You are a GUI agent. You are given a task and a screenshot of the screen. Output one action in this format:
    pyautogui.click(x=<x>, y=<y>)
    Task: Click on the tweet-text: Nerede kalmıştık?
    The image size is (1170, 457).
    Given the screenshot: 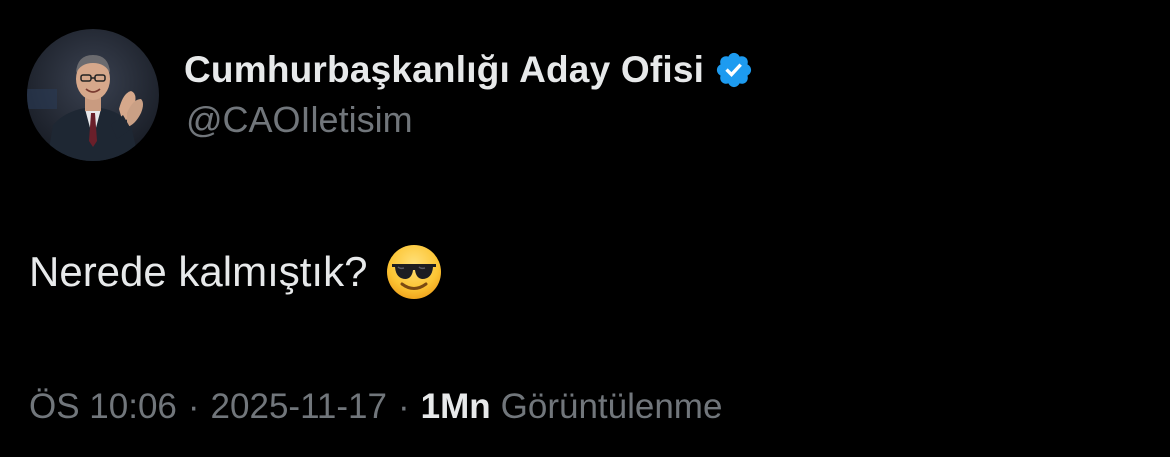 What is the action you would take?
    pyautogui.click(x=198, y=271)
    